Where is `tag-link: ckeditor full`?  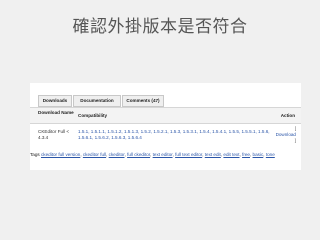 tag-link: ckeditor full is located at coordinates (94, 154).